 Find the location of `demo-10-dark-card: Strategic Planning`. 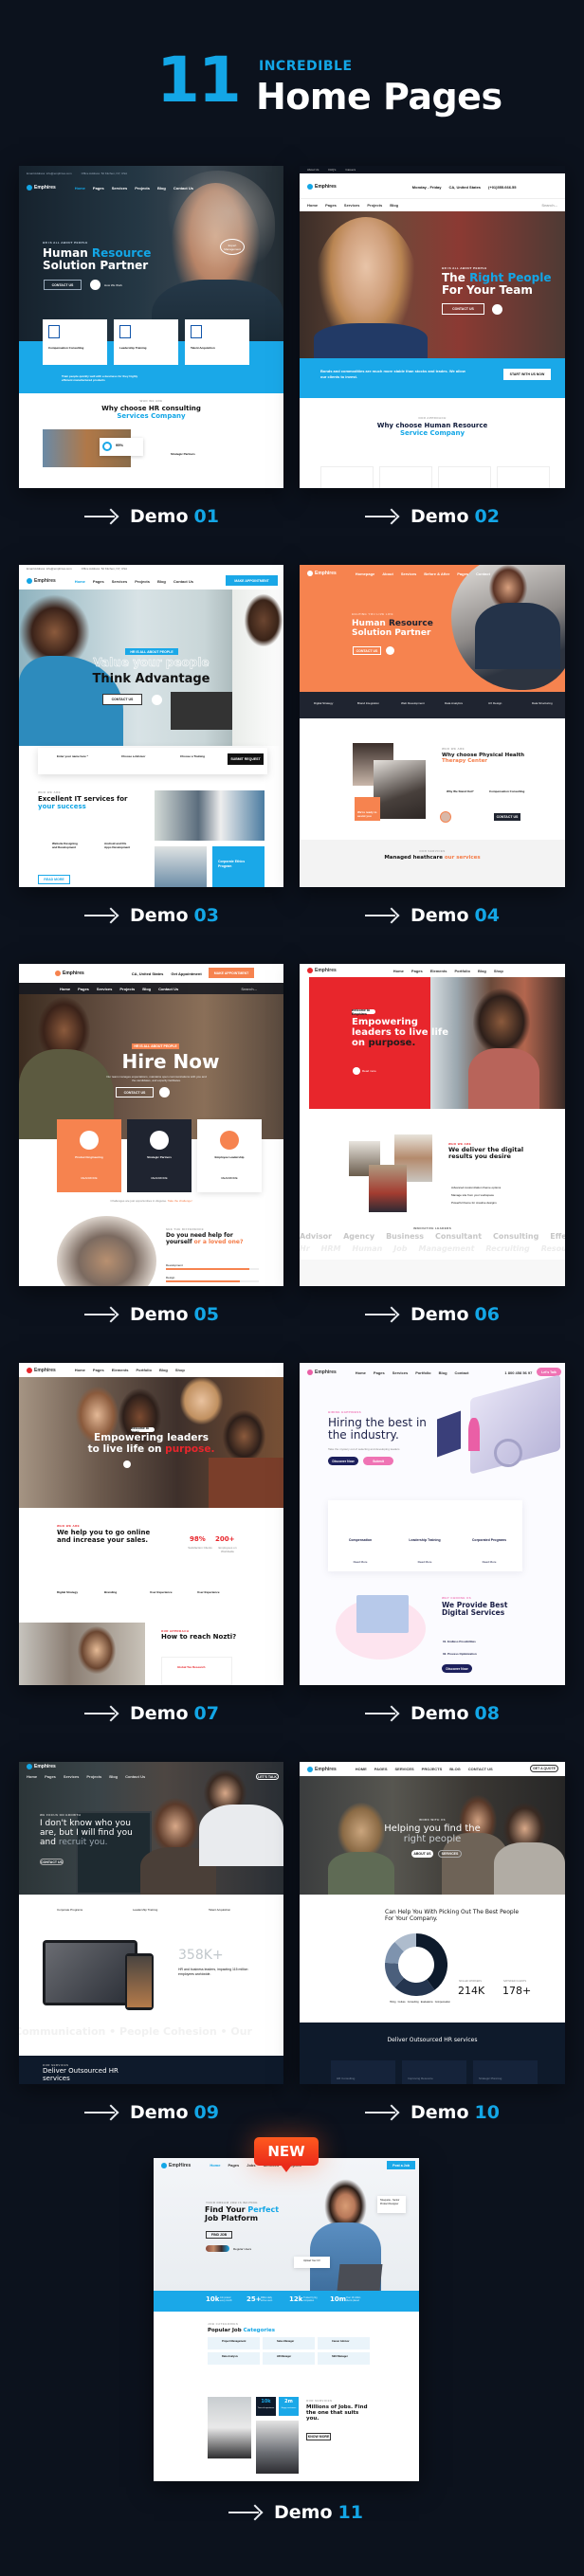

demo-10-dark-card: Strategic Planning is located at coordinates (505, 2072).